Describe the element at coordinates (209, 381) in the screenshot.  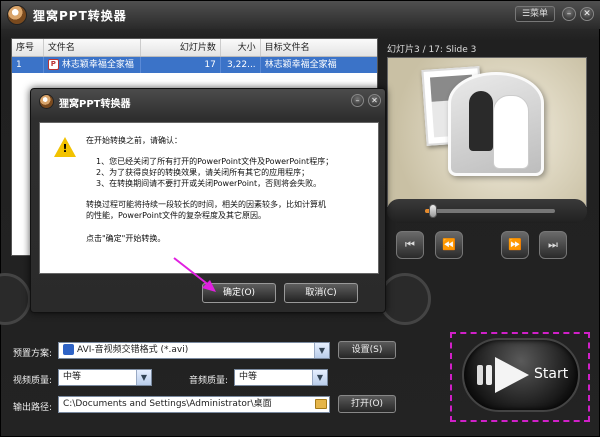
I see `audio-quality-label: 音频质量:` at that location.